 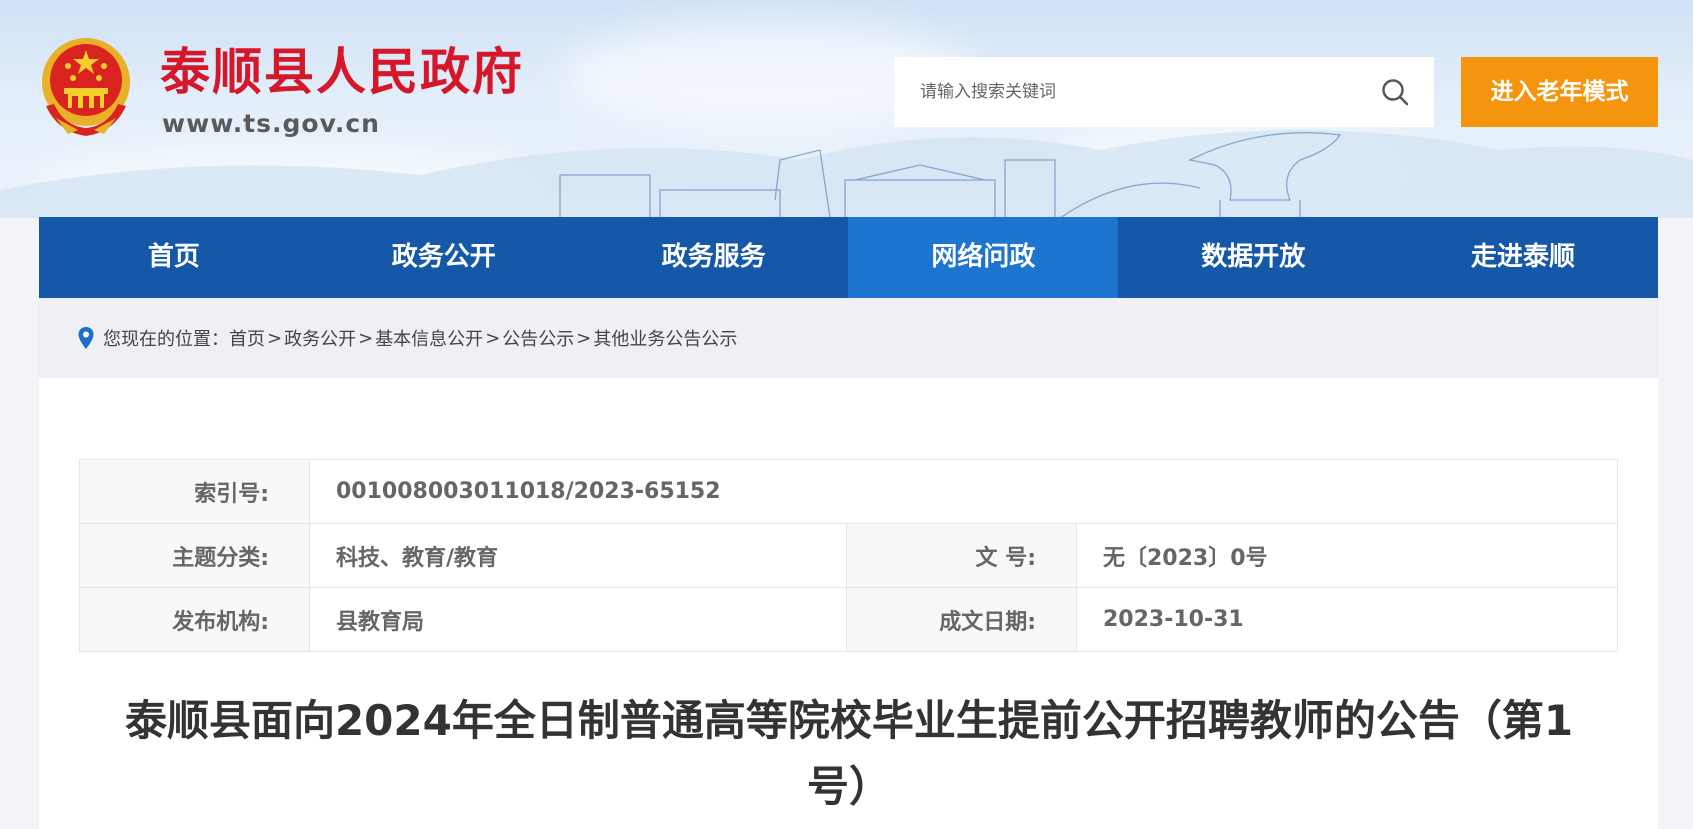 What do you see at coordinates (961, 555) in the screenshot?
I see `document-number-label: 文 号:` at bounding box center [961, 555].